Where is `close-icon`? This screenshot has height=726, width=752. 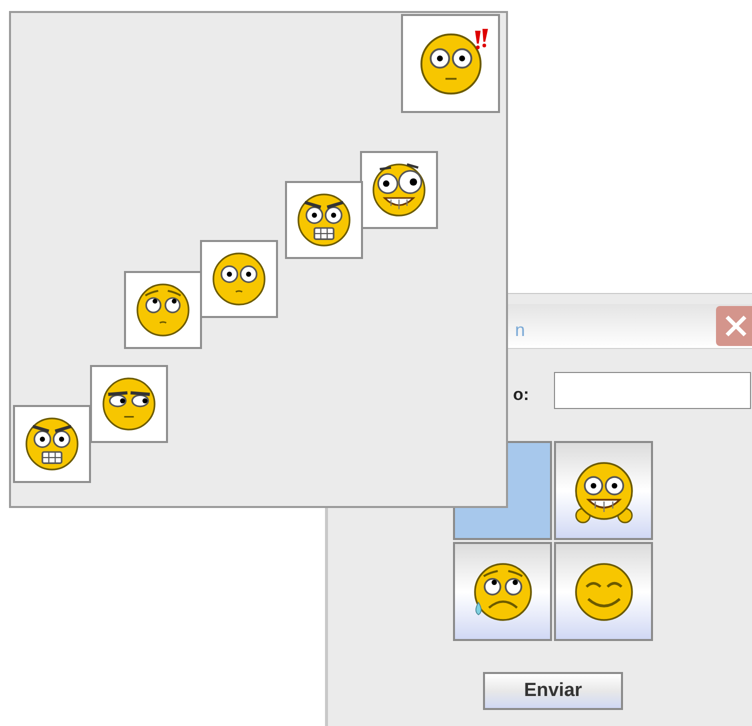 close-icon is located at coordinates (736, 326).